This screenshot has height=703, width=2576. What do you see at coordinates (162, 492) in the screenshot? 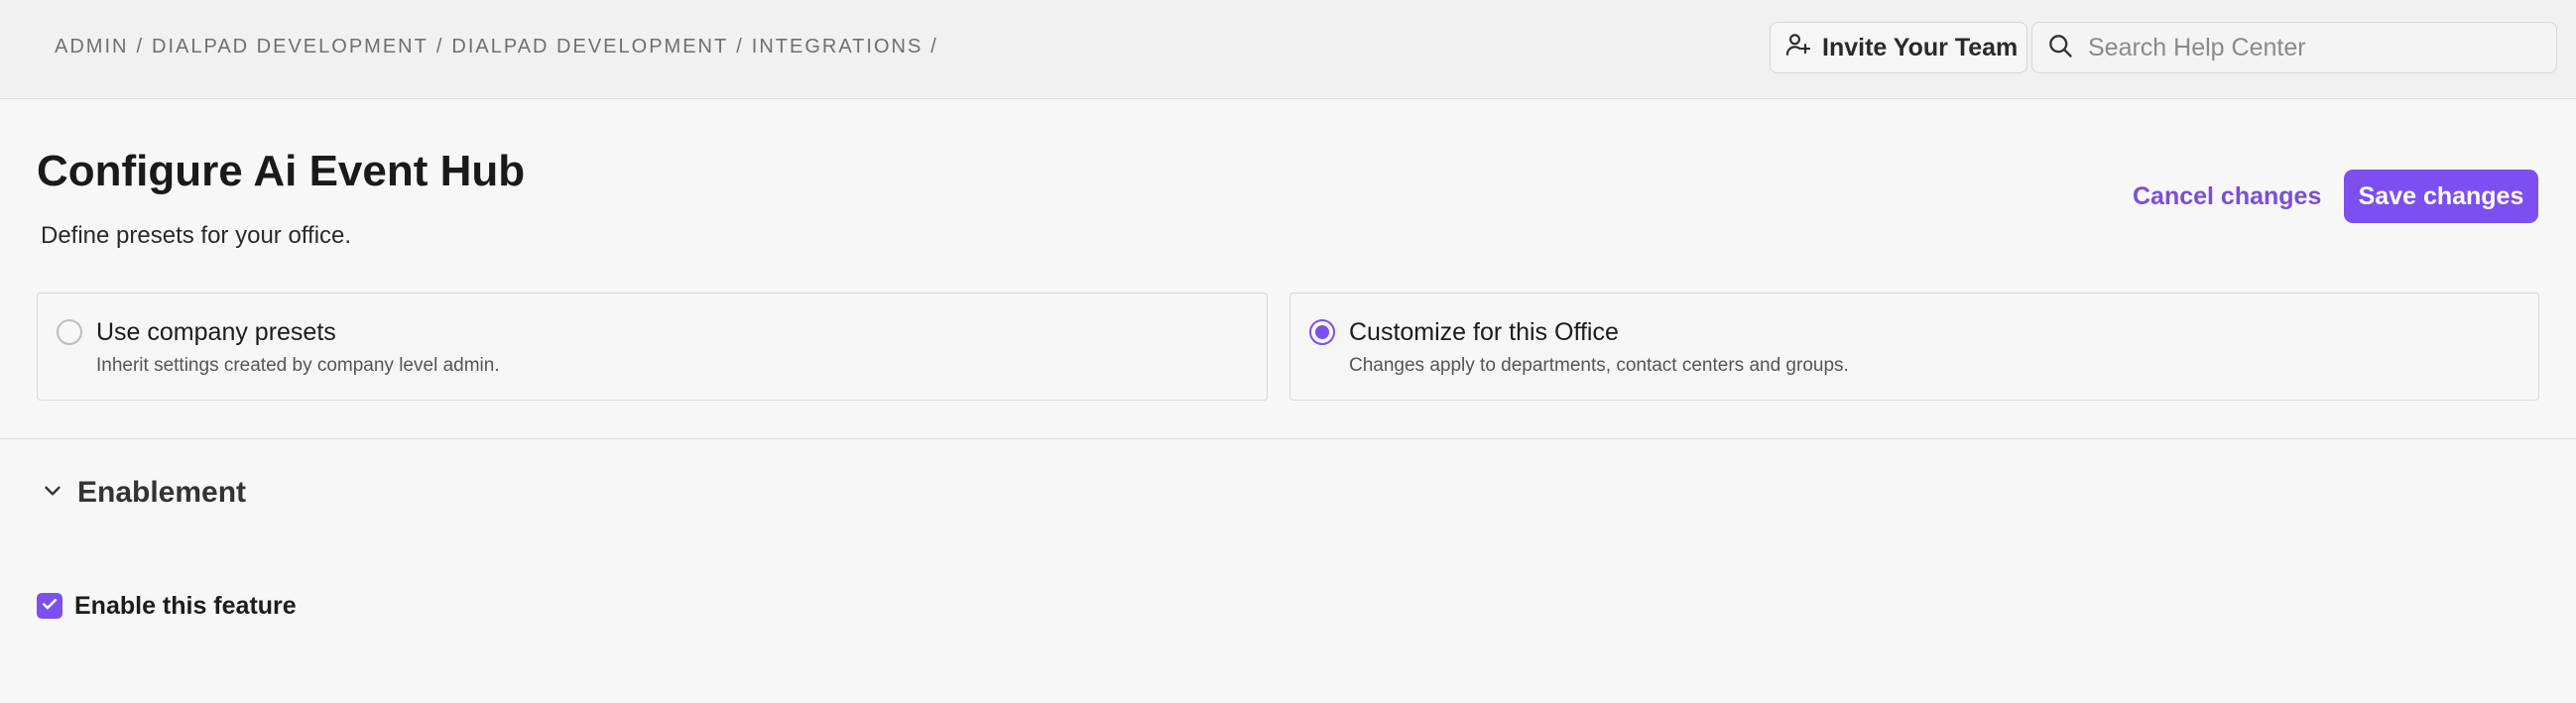
I see `section-title: Enablement` at bounding box center [162, 492].